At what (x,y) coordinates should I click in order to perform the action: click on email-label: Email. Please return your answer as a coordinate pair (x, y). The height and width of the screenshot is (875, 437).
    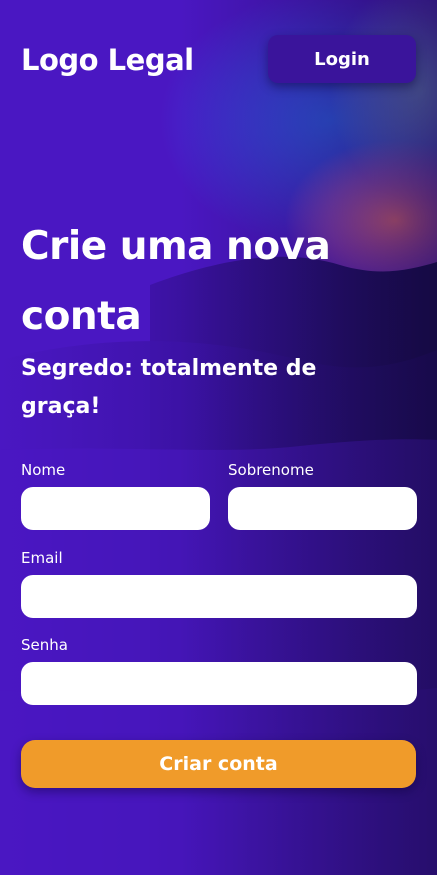
    Looking at the image, I should click on (42, 558).